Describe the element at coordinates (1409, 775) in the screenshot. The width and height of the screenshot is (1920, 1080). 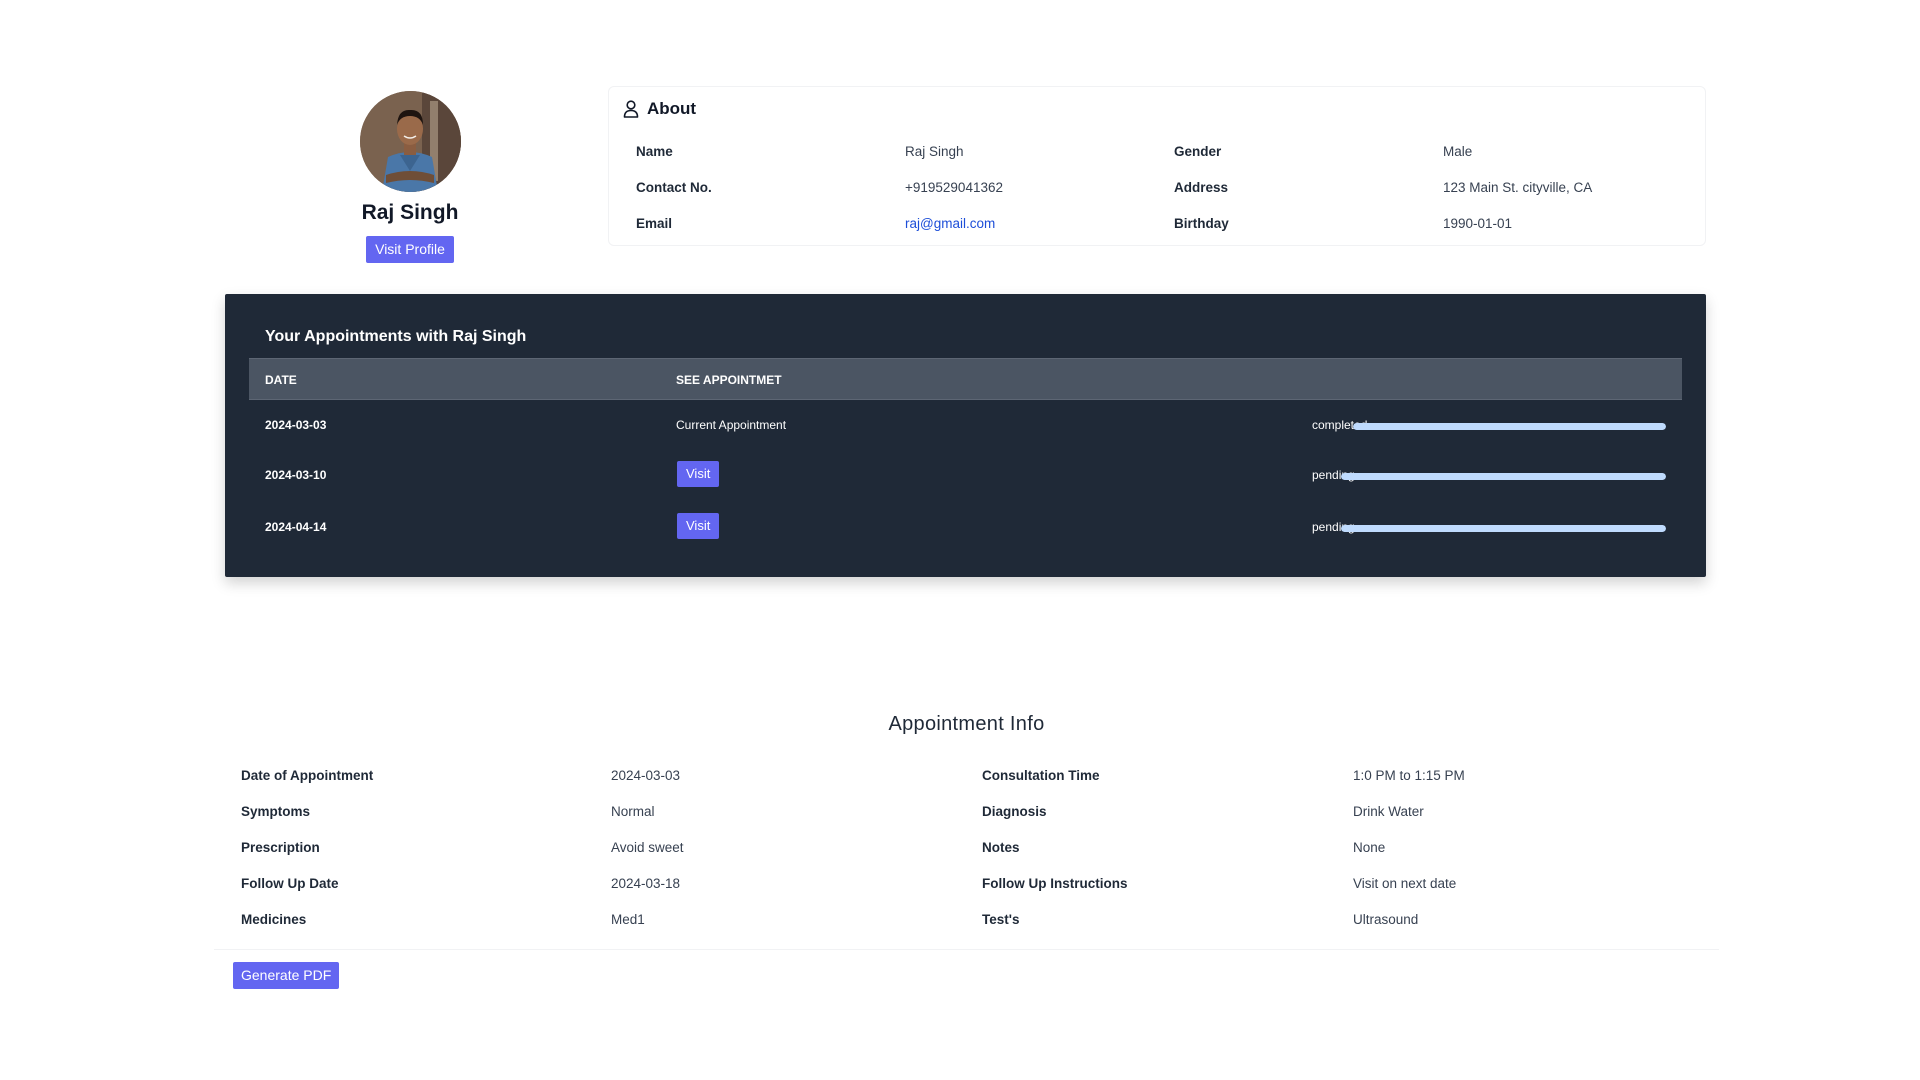
I see `info-value: 1:0 PM to 1:15 PM` at that location.